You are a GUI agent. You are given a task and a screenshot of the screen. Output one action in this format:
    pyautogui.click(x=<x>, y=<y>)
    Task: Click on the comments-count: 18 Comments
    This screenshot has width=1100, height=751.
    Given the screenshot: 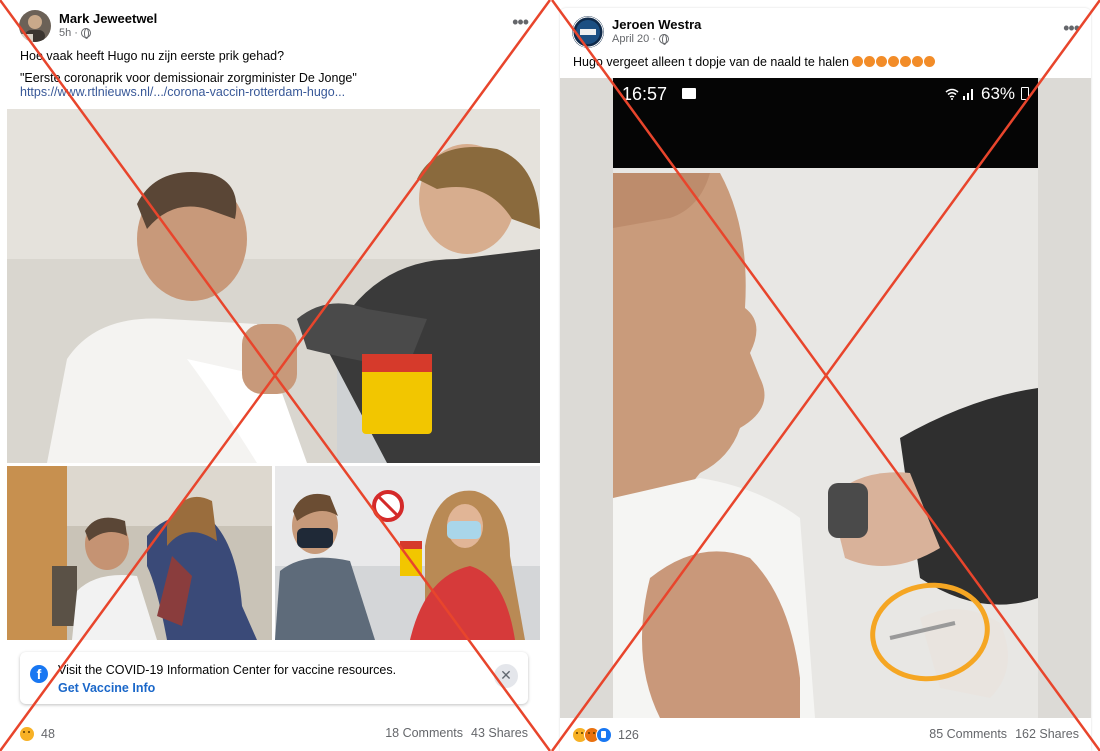 What is the action you would take?
    pyautogui.click(x=424, y=733)
    